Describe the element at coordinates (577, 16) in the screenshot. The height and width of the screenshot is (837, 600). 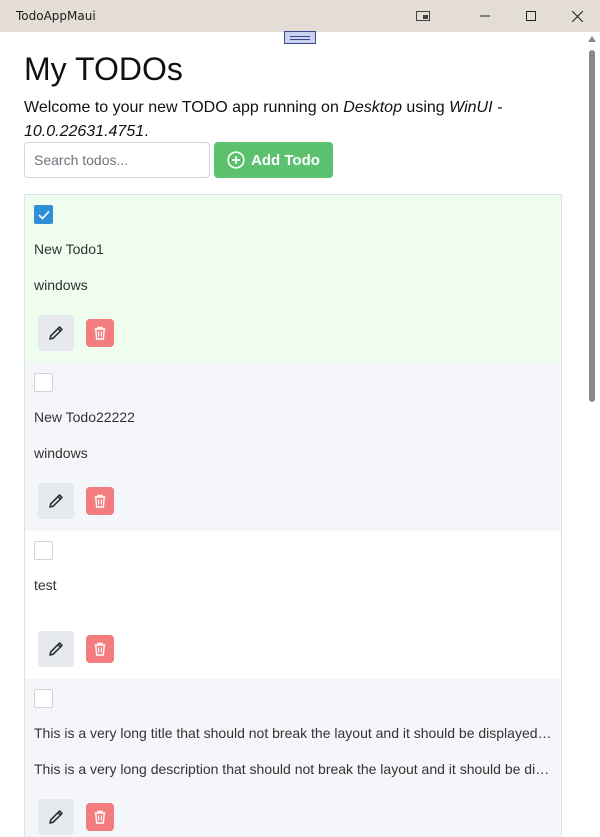
I see `close-button` at that location.